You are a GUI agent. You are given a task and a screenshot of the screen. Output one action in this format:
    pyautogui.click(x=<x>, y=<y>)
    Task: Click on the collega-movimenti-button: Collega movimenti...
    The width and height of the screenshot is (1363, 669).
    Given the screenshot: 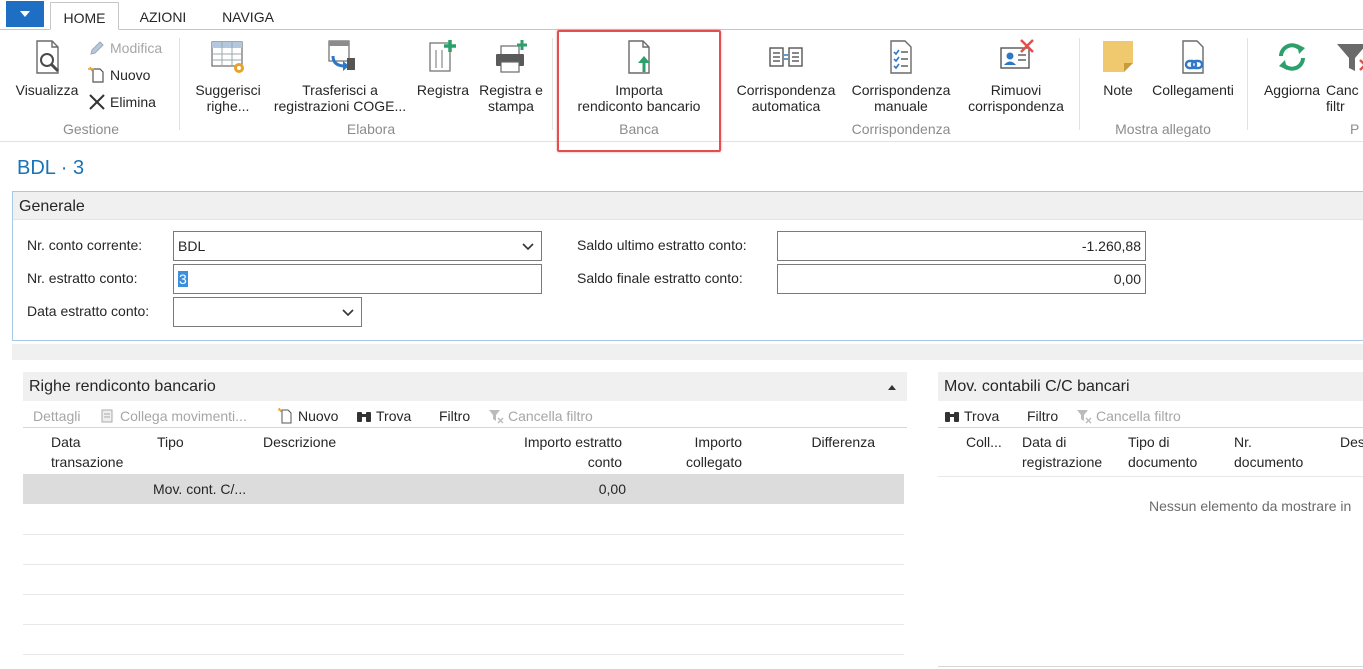 What is the action you would take?
    pyautogui.click(x=173, y=416)
    